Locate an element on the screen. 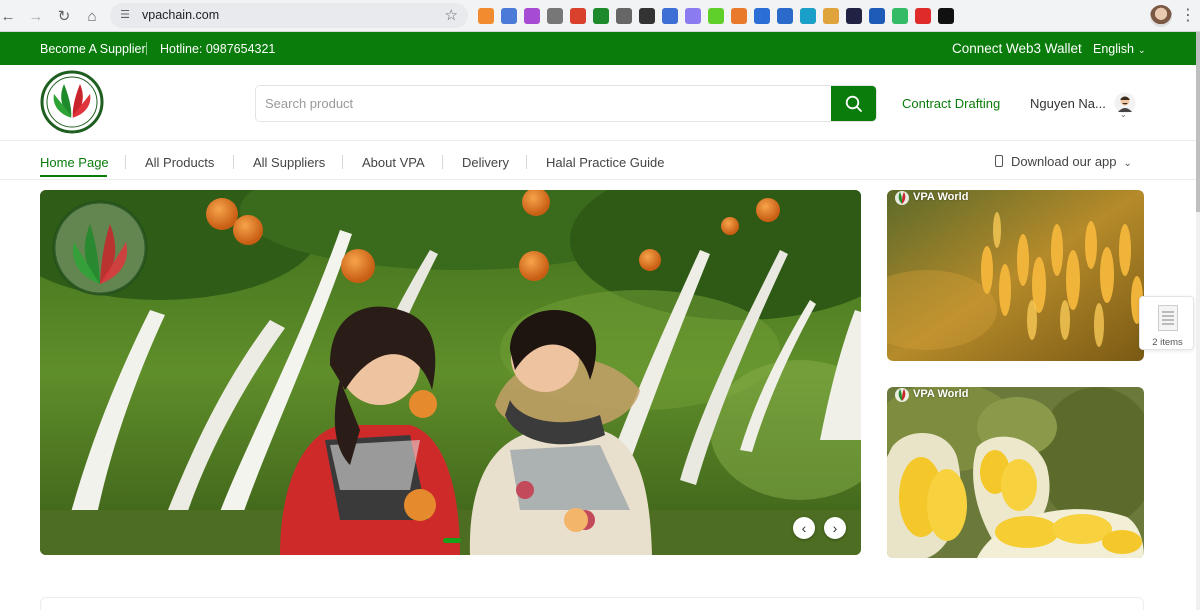 Image resolution: width=1200 pixels, height=610 pixels. address-bar: ☰ vpachain.com ☆ is located at coordinates (289, 15).